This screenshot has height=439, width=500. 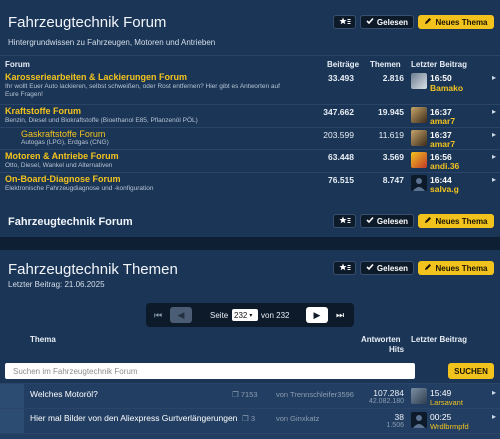 What do you see at coordinates (75, 371) in the screenshot?
I see `search-placeholder: Suchen im Fahrzeugtechnik Forum` at bounding box center [75, 371].